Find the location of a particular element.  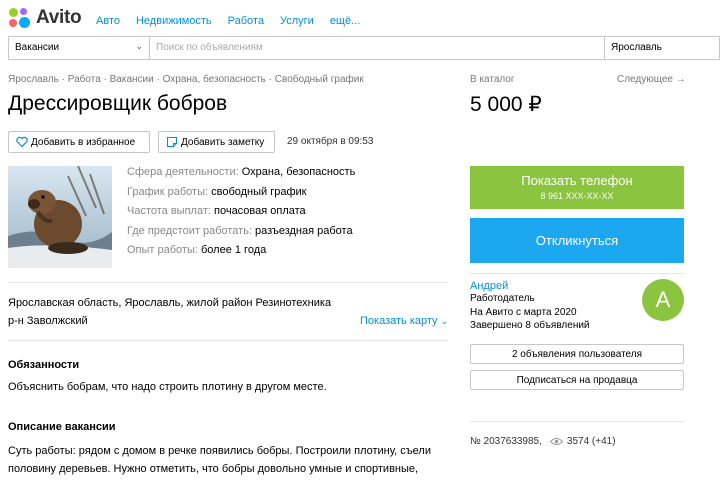

nav-item-jobs: Работа is located at coordinates (246, 21).